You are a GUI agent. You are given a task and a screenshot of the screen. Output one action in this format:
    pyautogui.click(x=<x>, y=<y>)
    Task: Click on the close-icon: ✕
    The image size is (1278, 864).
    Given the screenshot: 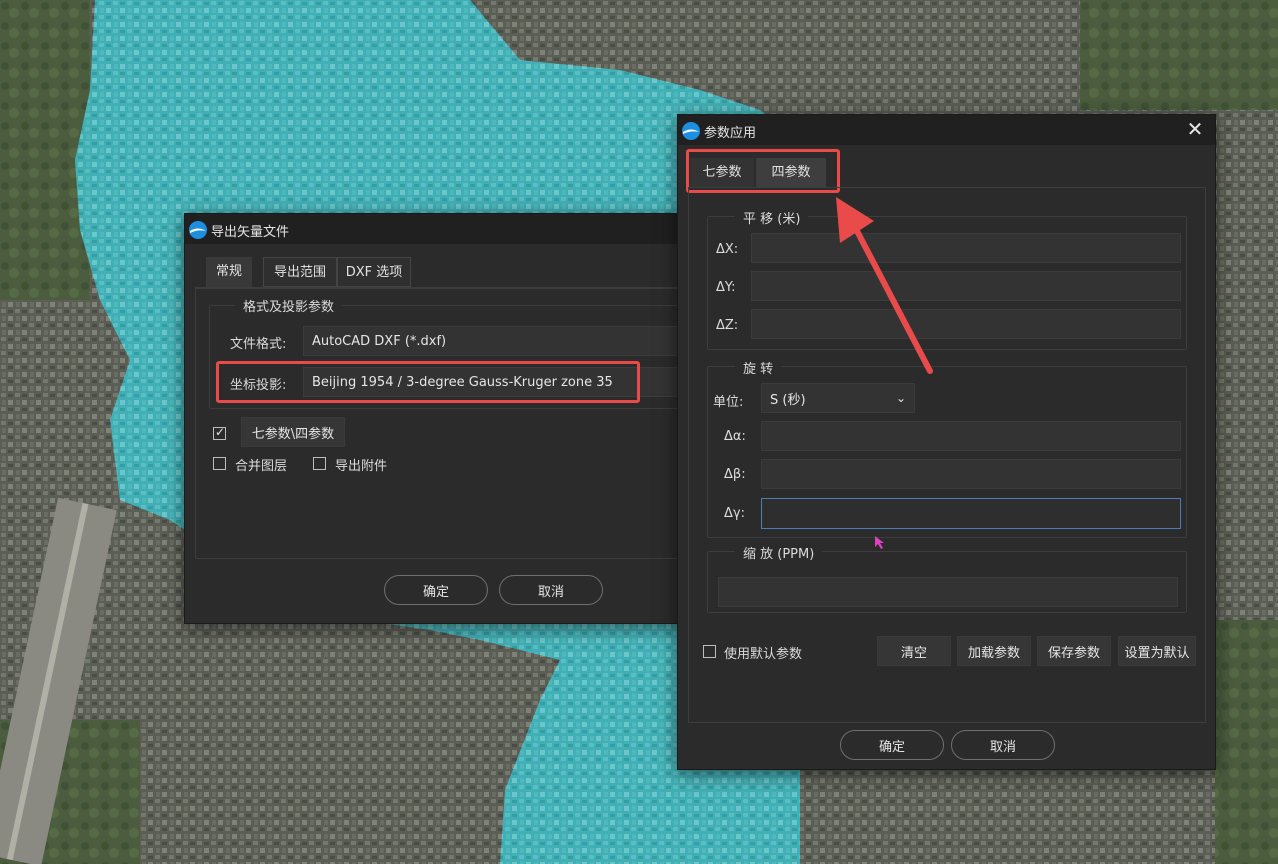 What is the action you would take?
    pyautogui.click(x=1195, y=130)
    